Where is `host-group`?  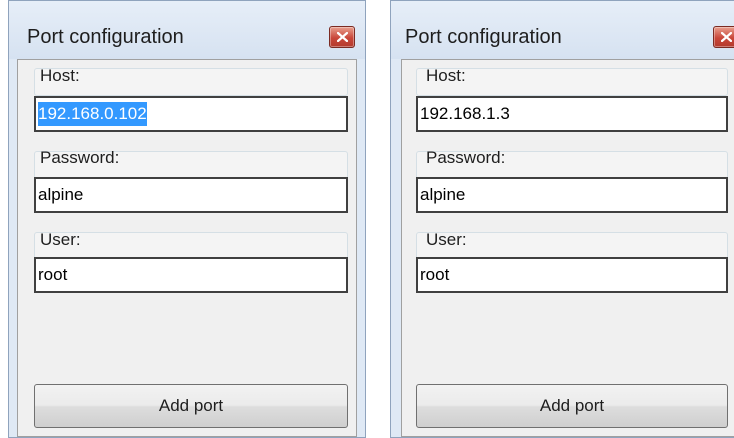
host-group is located at coordinates (191, 82).